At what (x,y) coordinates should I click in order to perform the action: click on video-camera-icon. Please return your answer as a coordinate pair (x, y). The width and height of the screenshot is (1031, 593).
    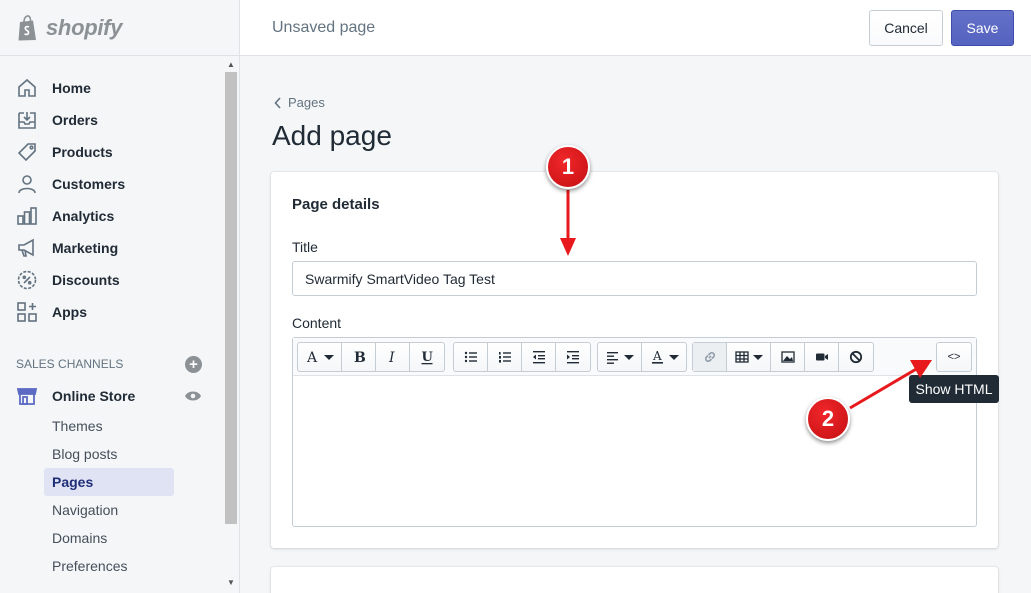
    Looking at the image, I should click on (821, 357).